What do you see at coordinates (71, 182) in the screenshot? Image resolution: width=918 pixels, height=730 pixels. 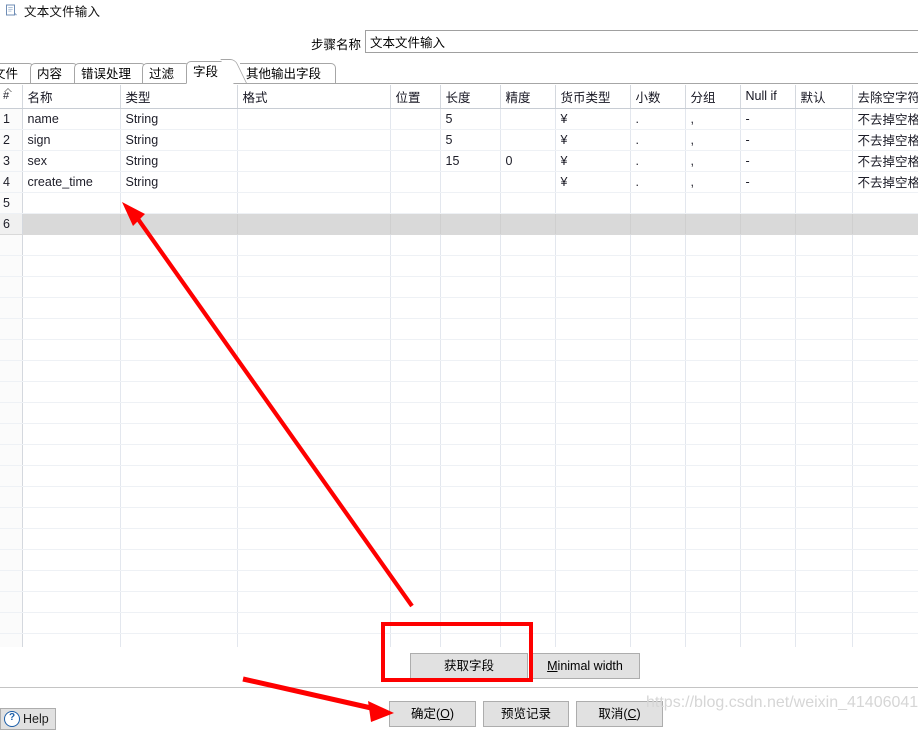 I see `cell-name: create_time` at bounding box center [71, 182].